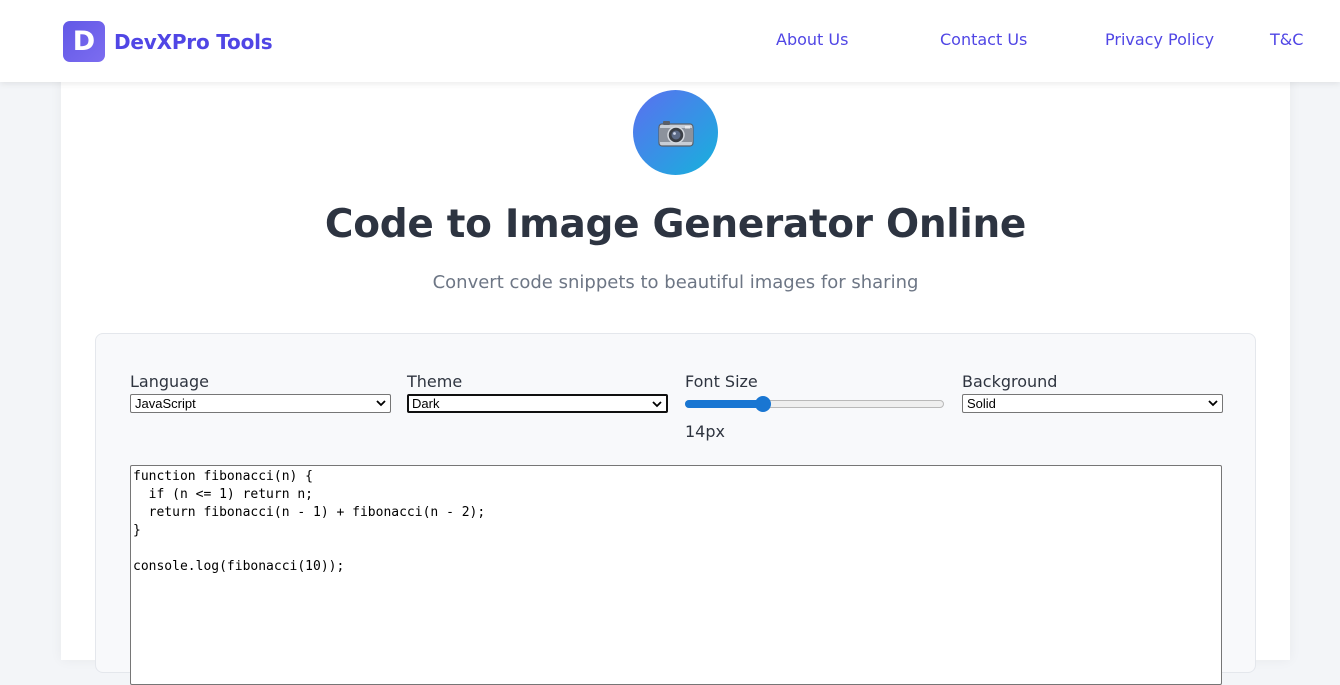  I want to click on background-control: Background Solid, so click(1092, 392).